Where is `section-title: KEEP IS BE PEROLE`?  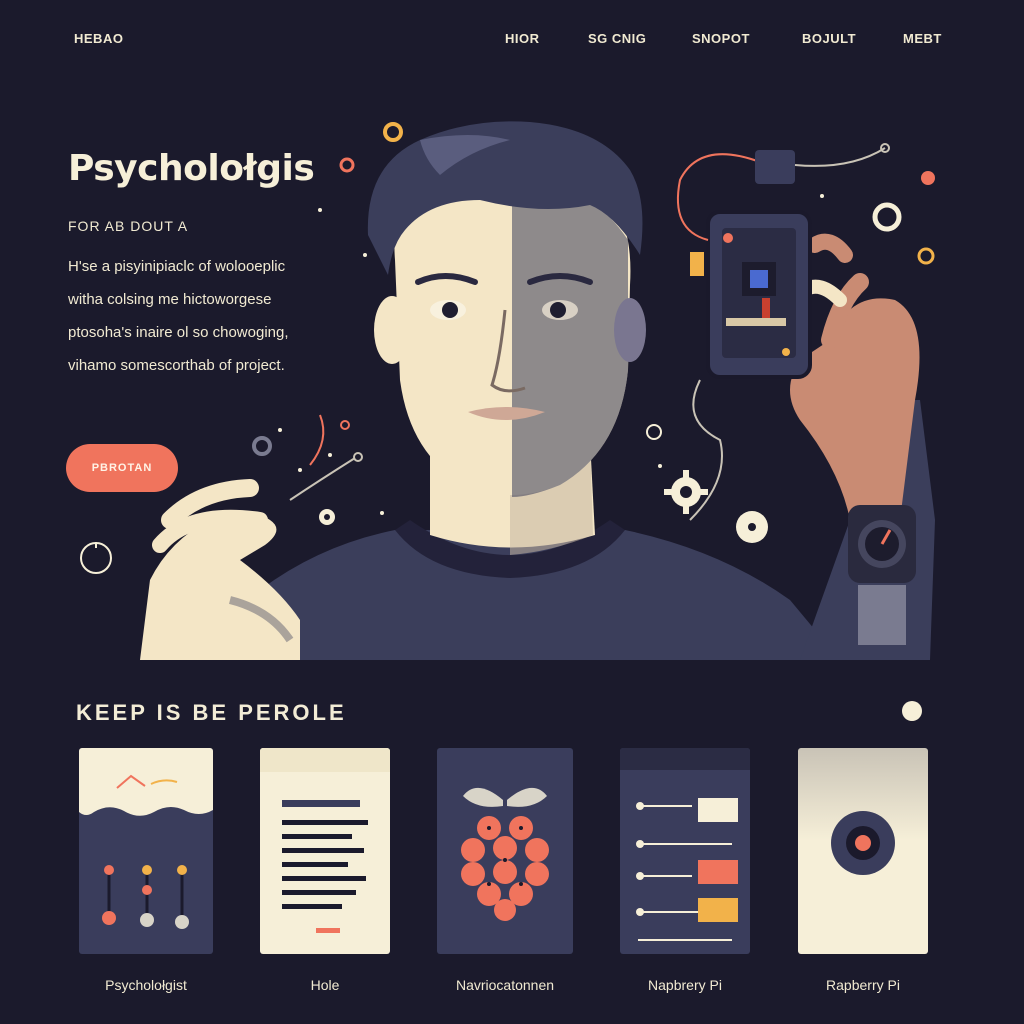 section-title: KEEP IS BE PEROLE is located at coordinates (211, 712).